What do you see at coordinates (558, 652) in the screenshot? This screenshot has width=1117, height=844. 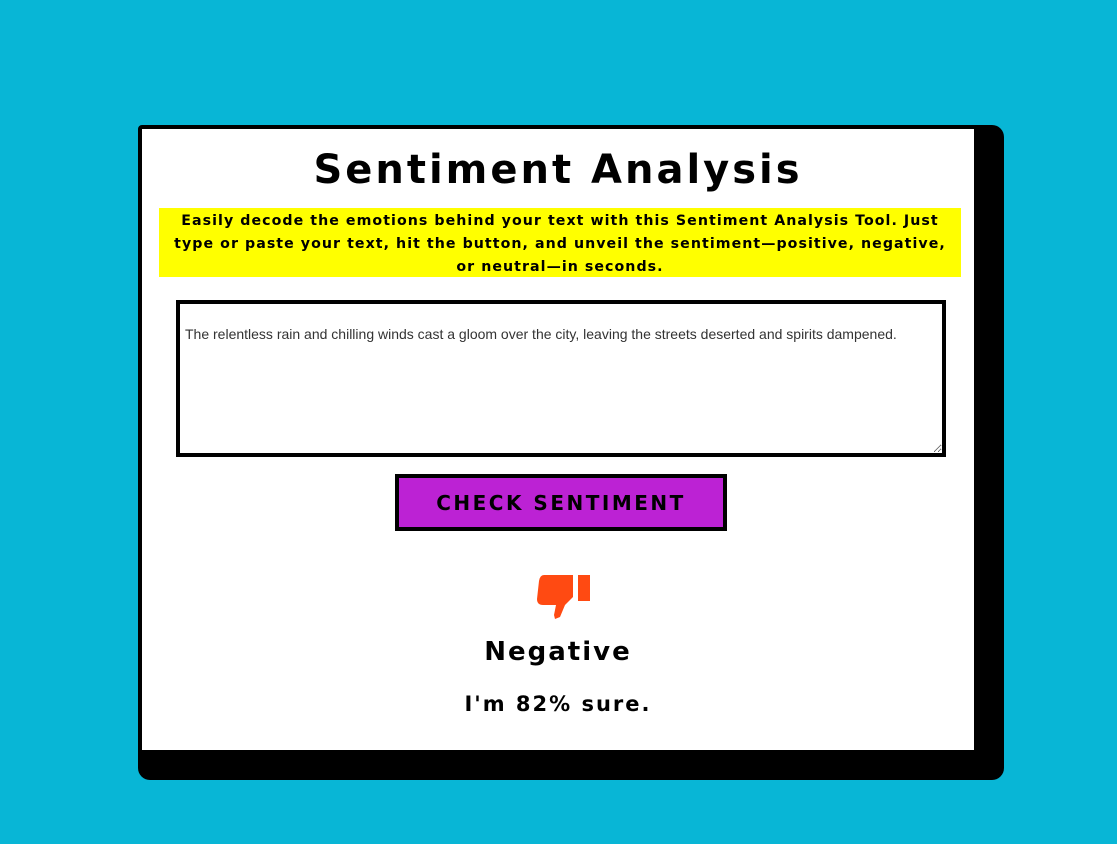 I see `sentiment-result-label: Negative` at bounding box center [558, 652].